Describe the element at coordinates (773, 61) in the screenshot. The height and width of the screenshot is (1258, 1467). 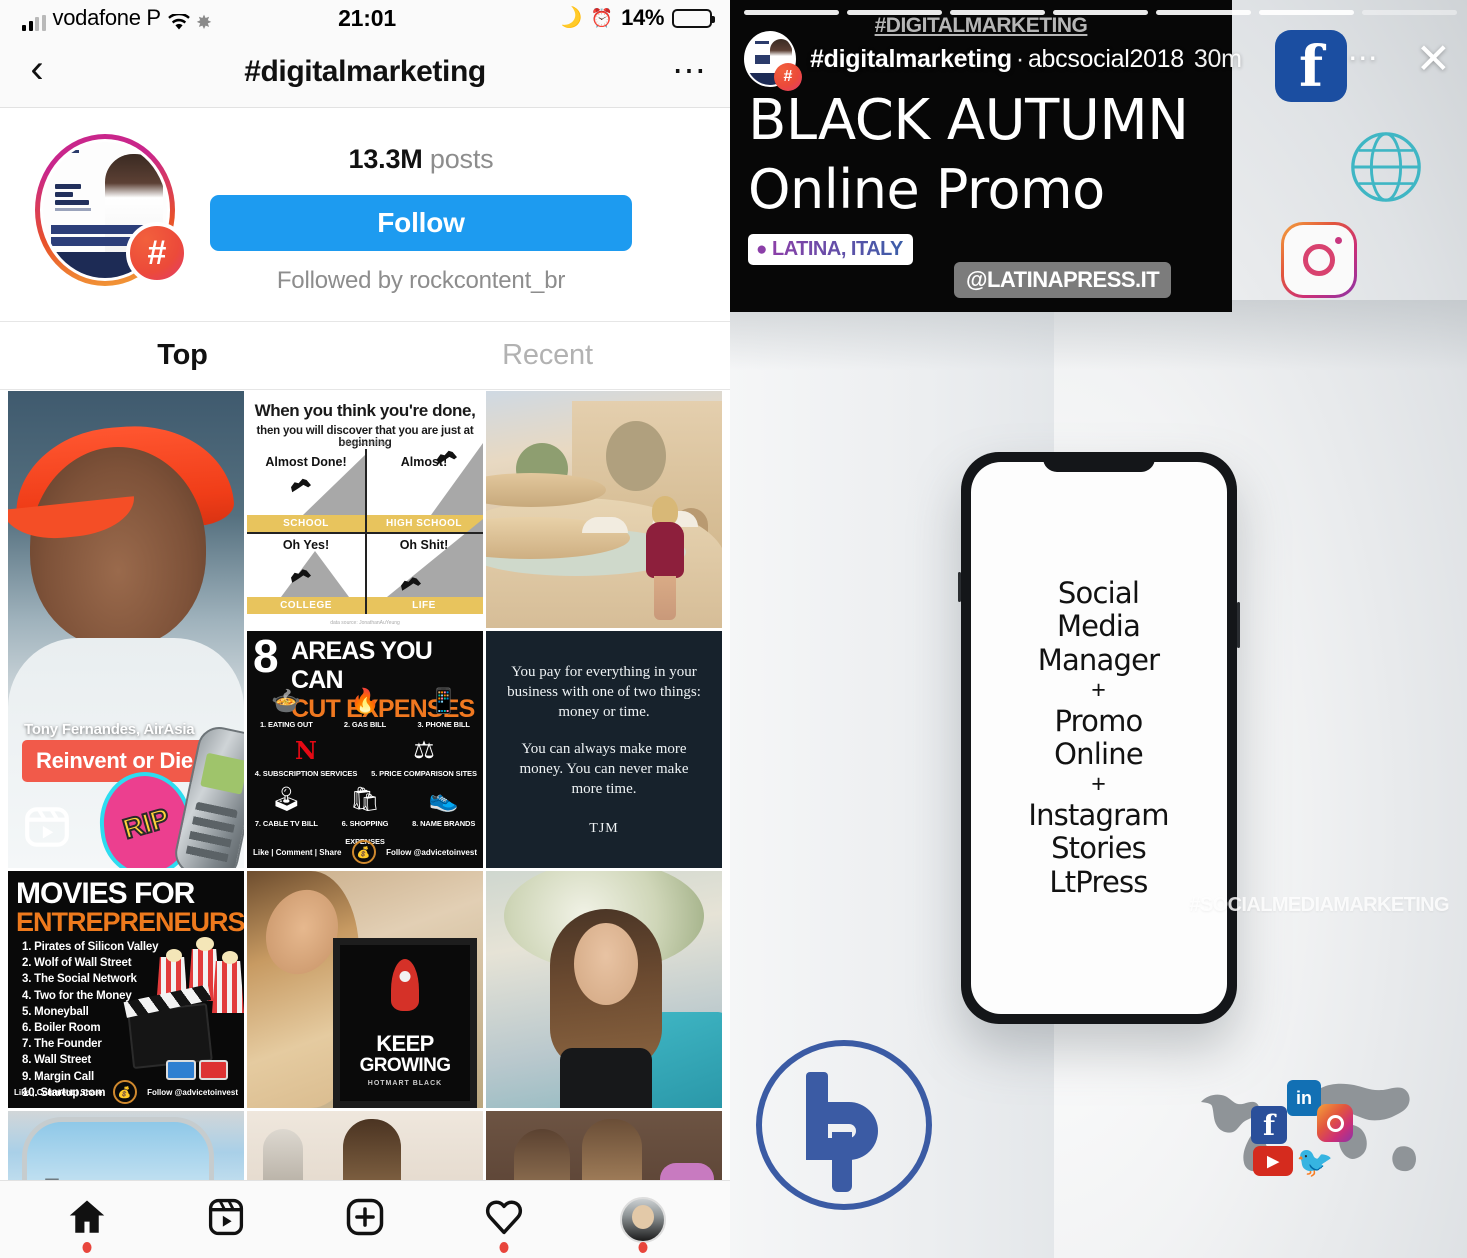
I see `story-avatar: #` at that location.